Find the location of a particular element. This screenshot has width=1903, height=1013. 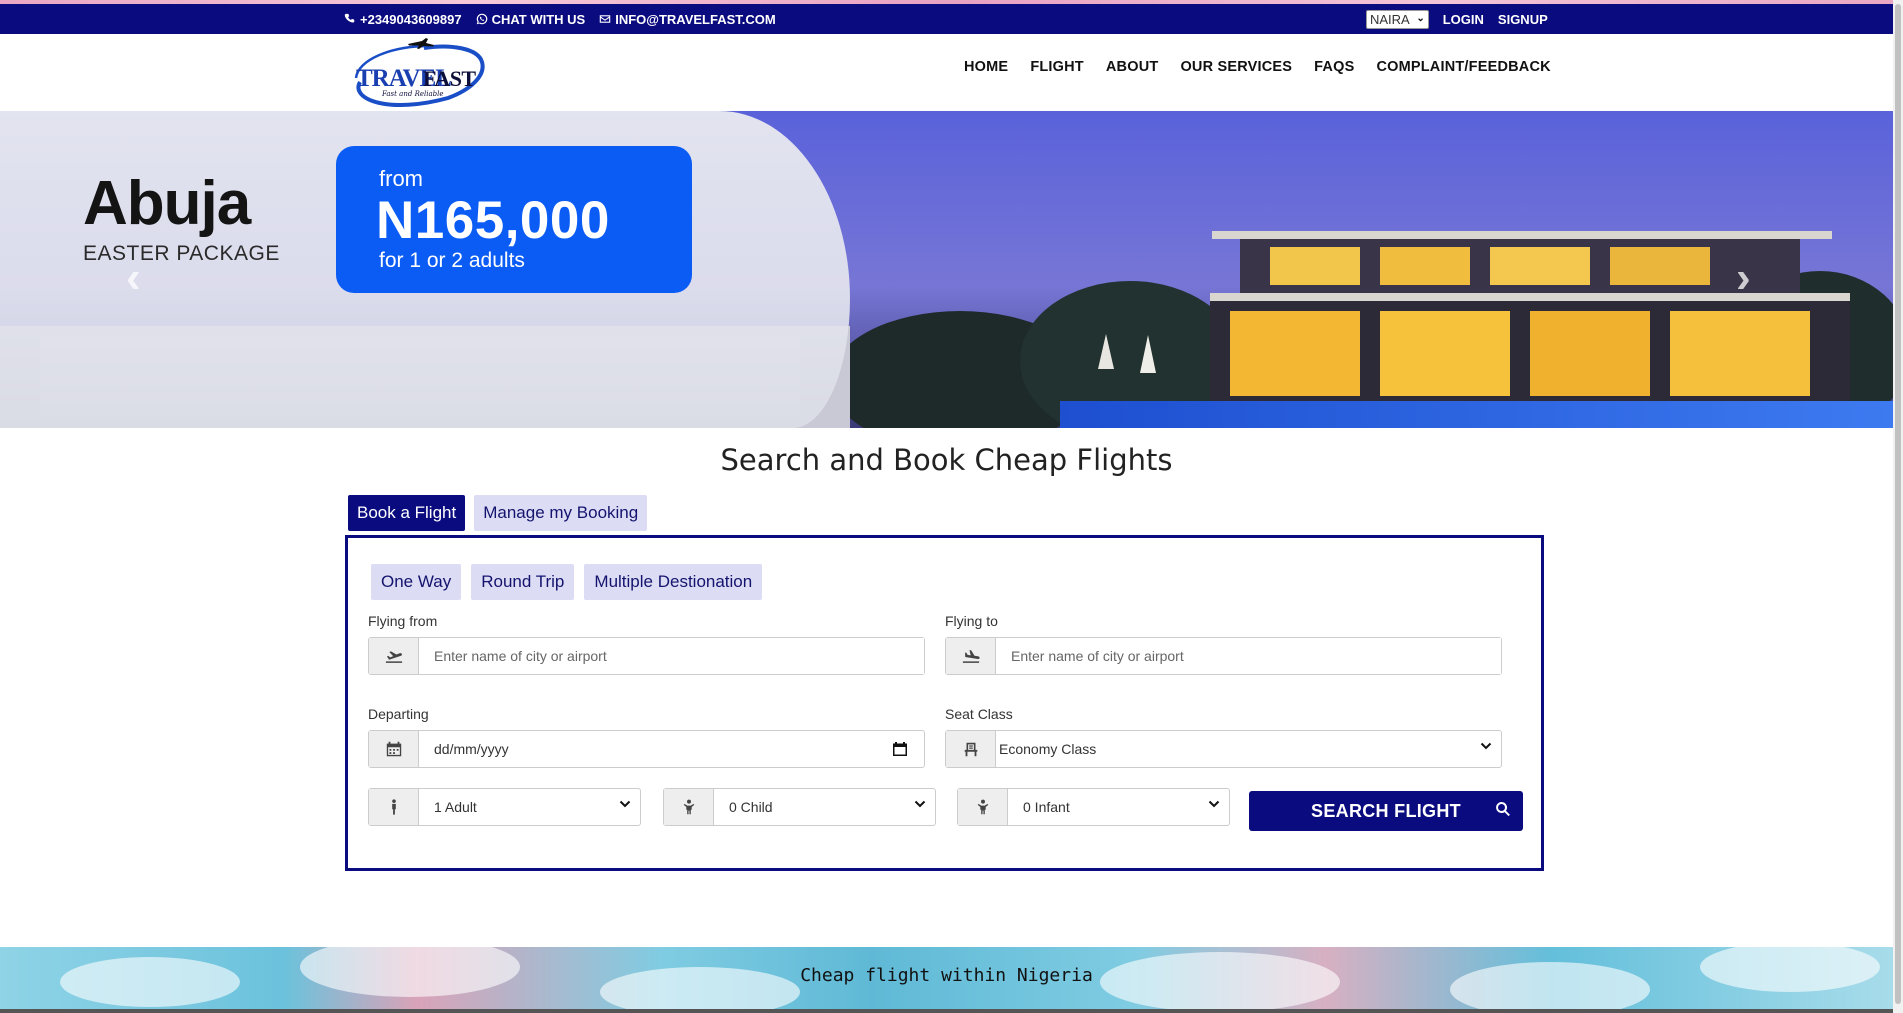

promo-city: Abuja is located at coordinates (167, 203).